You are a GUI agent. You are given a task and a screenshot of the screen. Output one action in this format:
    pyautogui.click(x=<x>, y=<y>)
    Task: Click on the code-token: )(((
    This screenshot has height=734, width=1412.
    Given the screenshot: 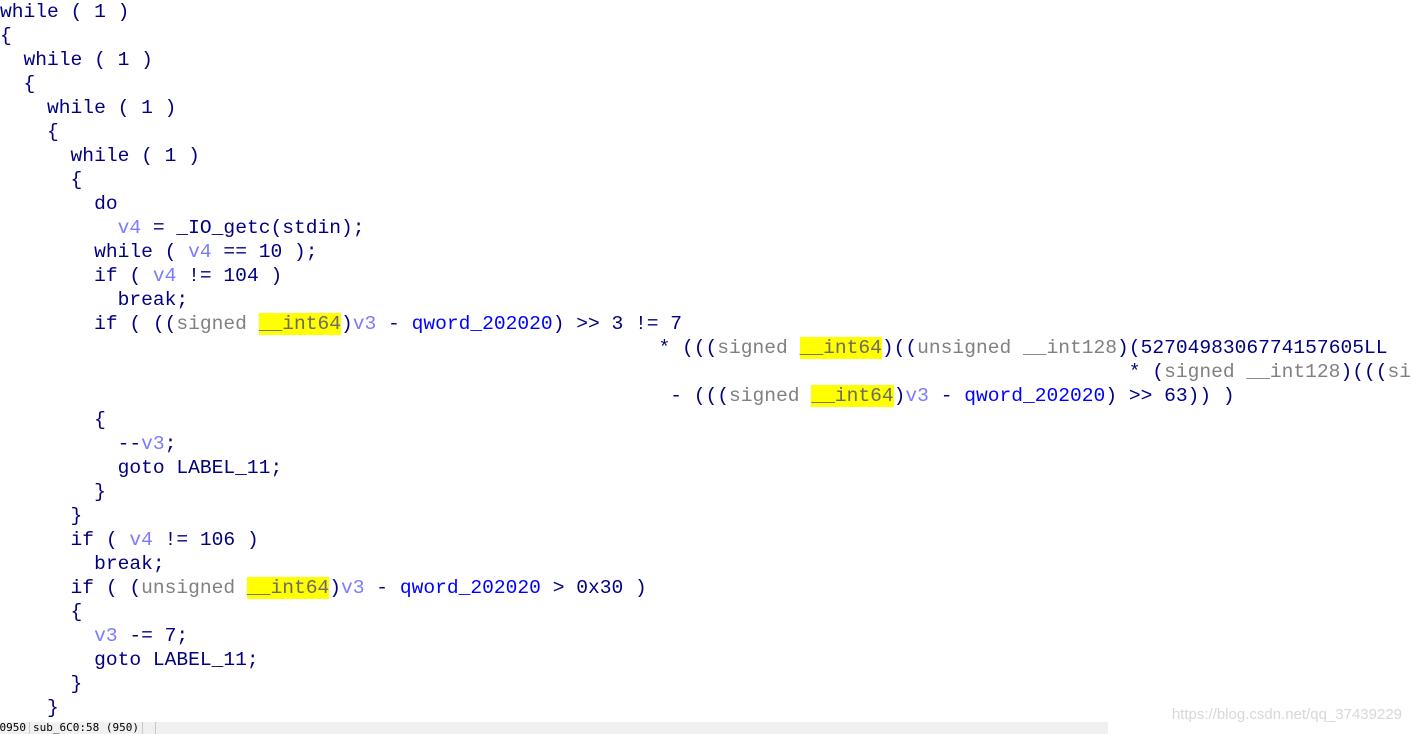 What is the action you would take?
    pyautogui.click(x=1363, y=372)
    